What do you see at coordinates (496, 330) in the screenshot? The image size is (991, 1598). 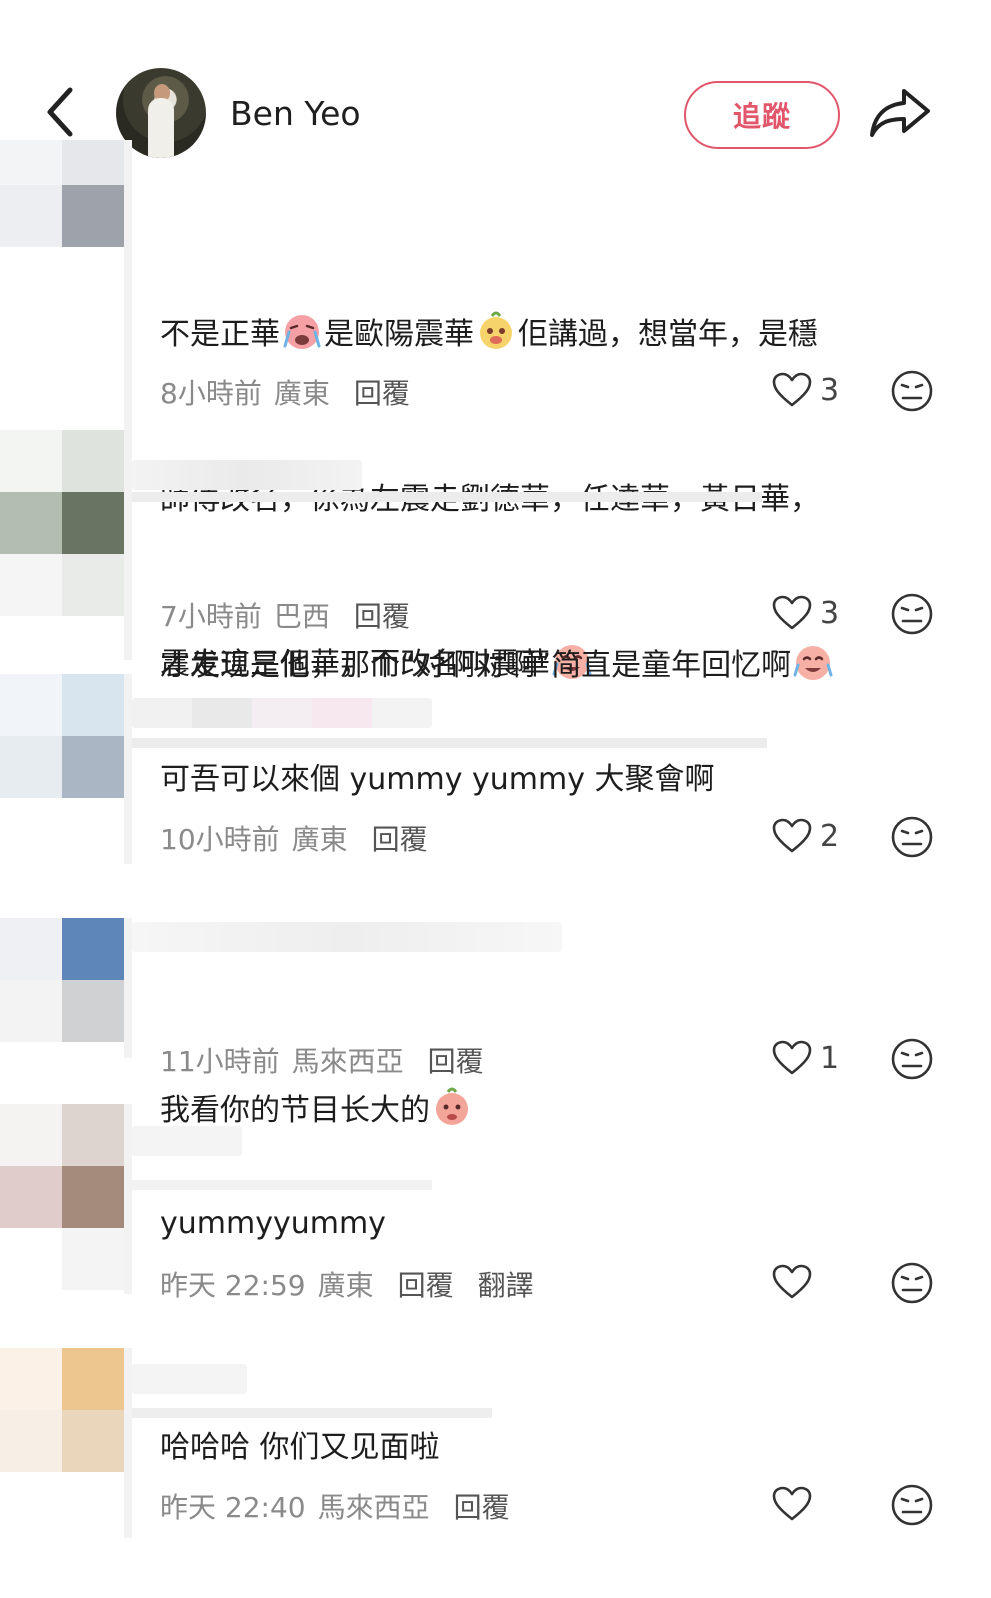 I see `sly-face-icon` at bounding box center [496, 330].